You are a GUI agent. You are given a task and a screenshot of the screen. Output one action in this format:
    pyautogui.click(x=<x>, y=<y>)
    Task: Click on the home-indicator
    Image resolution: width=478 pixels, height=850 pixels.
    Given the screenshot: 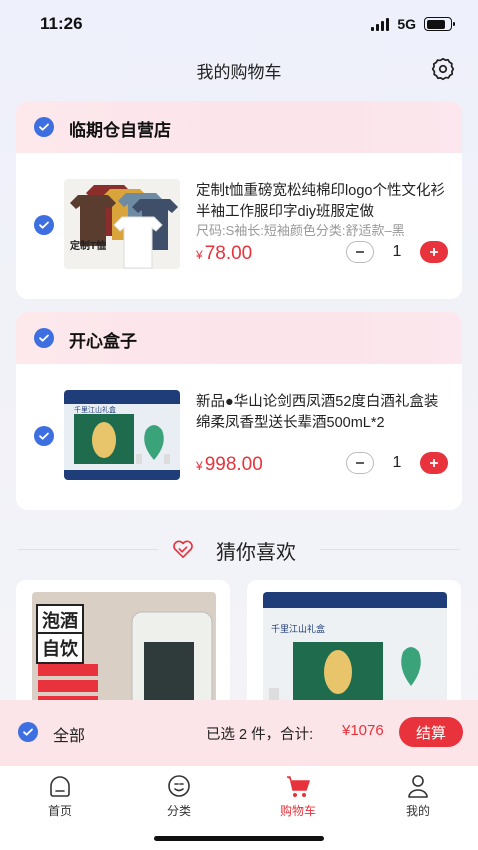 What is the action you would take?
    pyautogui.click(x=239, y=838)
    